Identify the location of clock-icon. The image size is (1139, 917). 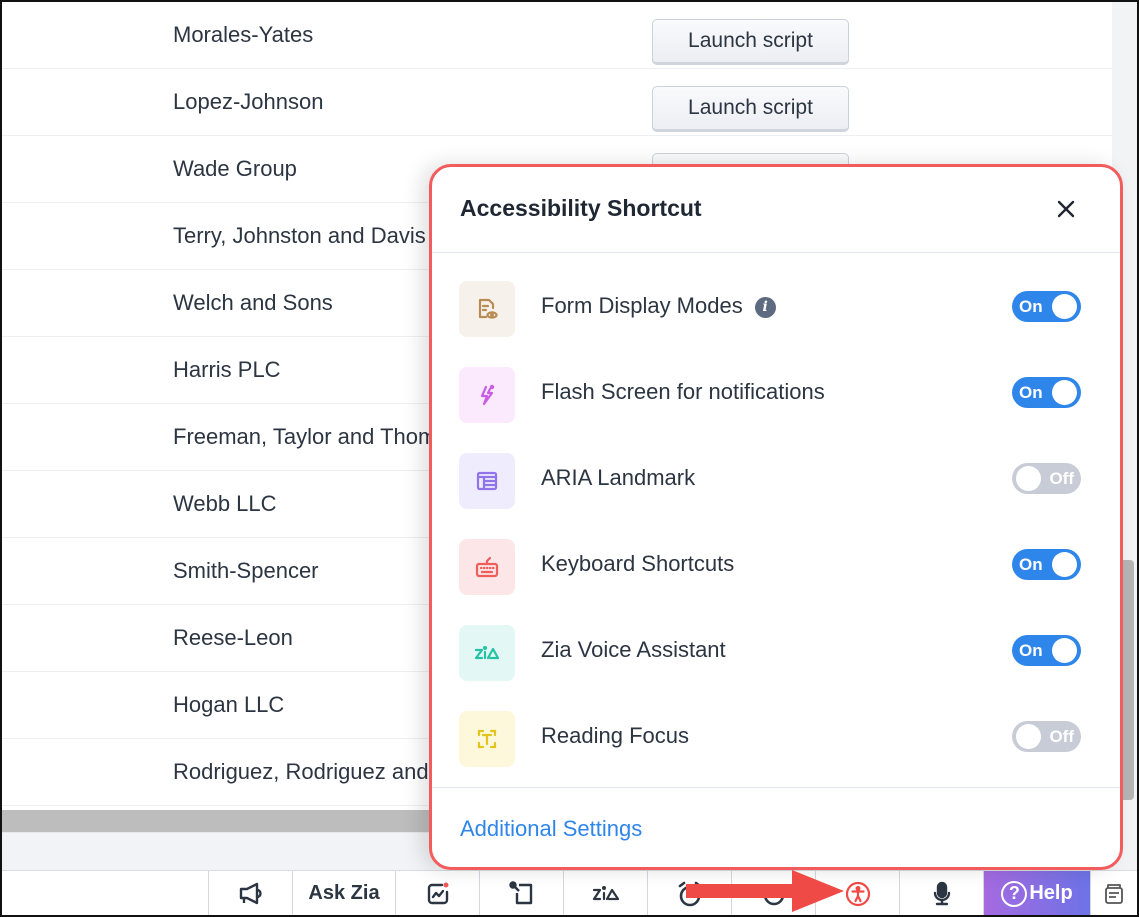
(773, 894).